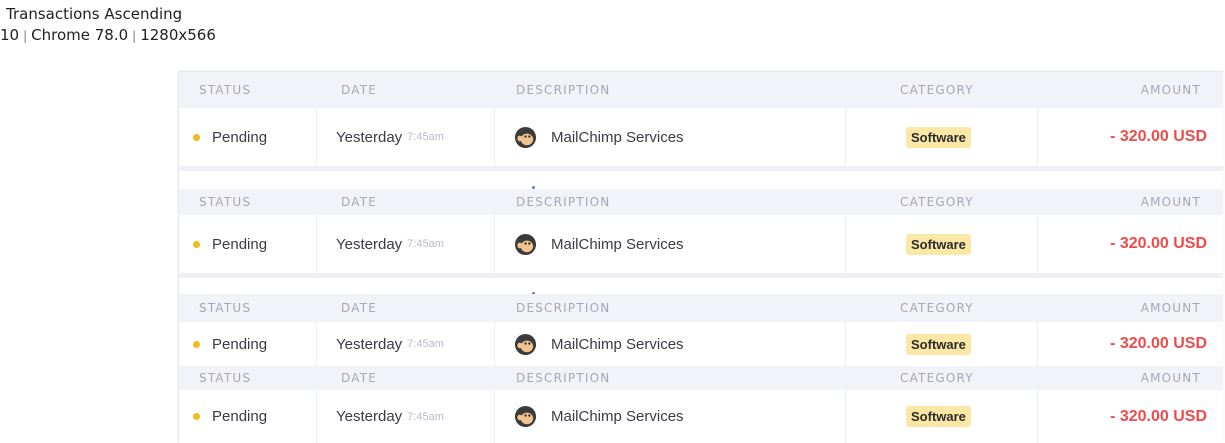 This screenshot has height=443, width=1225. I want to click on caption-resolution: 1280x566, so click(178, 35).